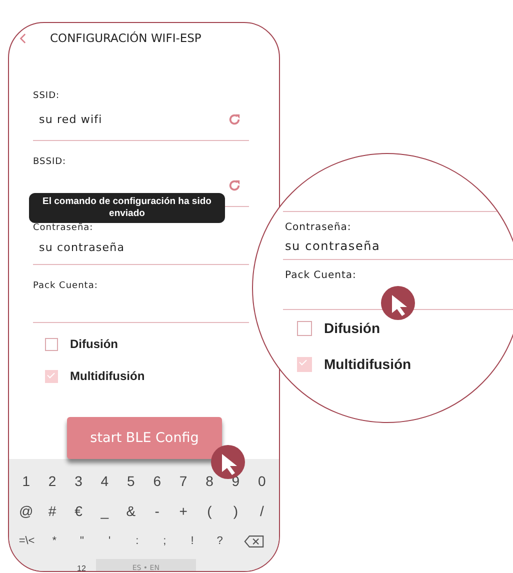  What do you see at coordinates (209, 511) in the screenshot?
I see `keyboard-key: (` at bounding box center [209, 511].